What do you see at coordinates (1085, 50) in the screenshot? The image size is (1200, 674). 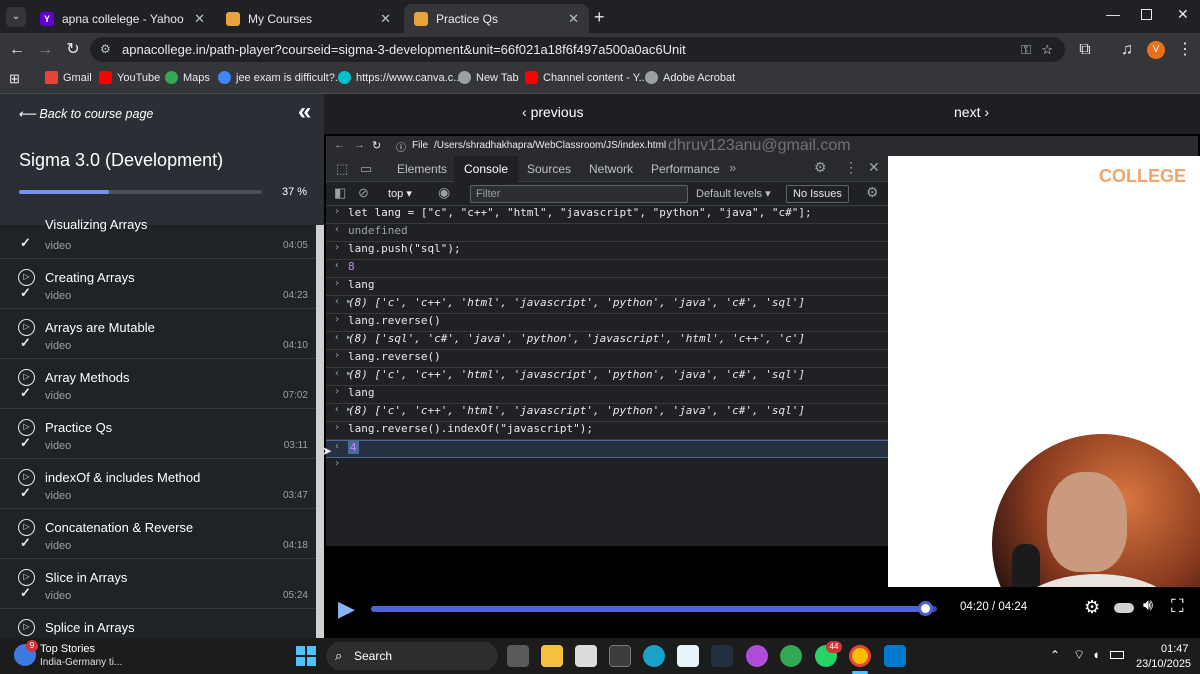 I see `extensions-icon: ⧉` at bounding box center [1085, 50].